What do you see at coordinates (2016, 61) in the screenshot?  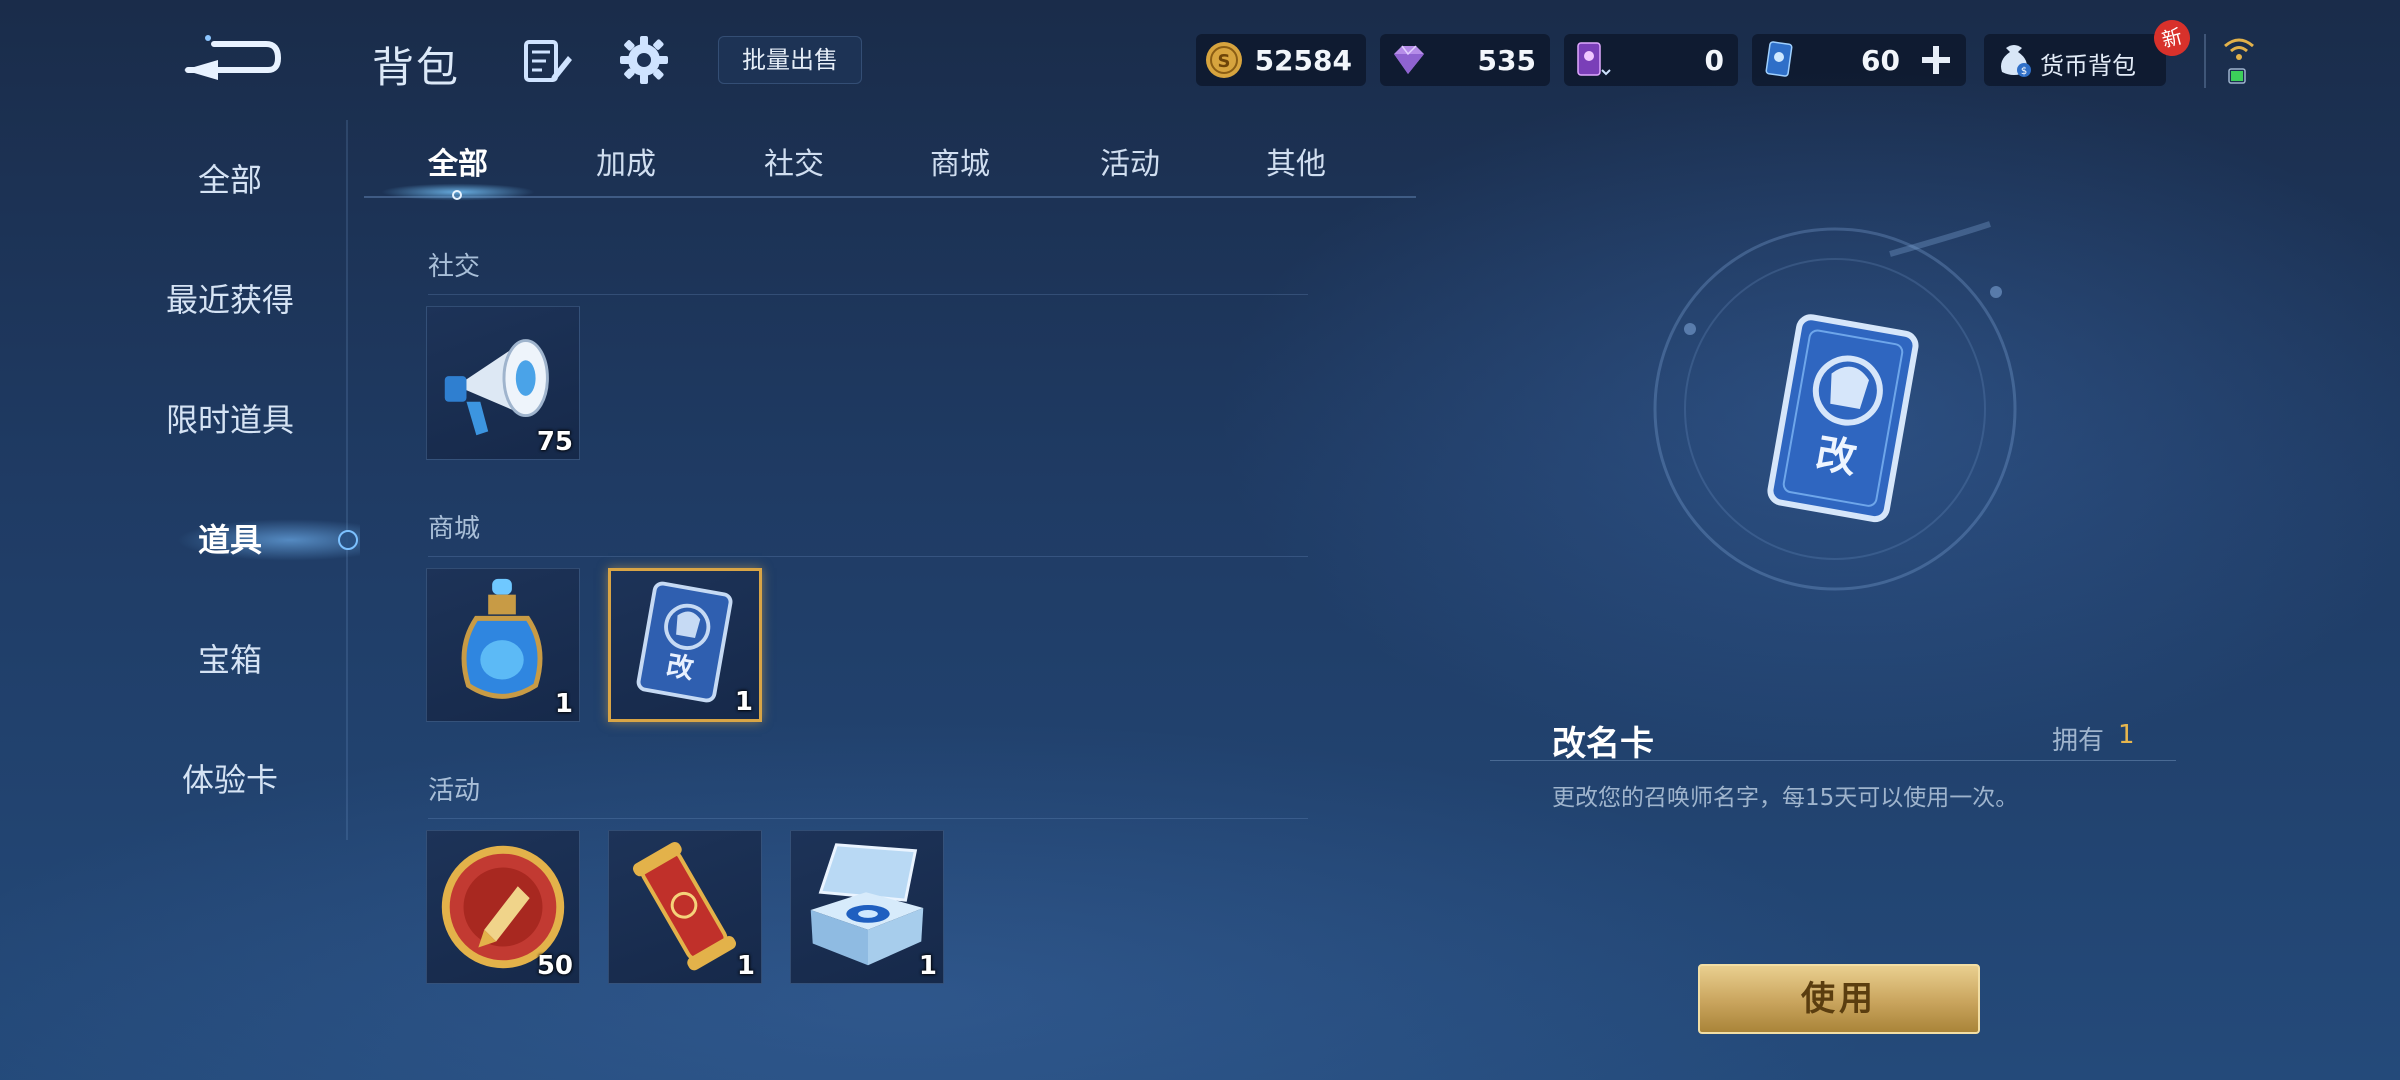 I see `money-bag-icon: $` at bounding box center [2016, 61].